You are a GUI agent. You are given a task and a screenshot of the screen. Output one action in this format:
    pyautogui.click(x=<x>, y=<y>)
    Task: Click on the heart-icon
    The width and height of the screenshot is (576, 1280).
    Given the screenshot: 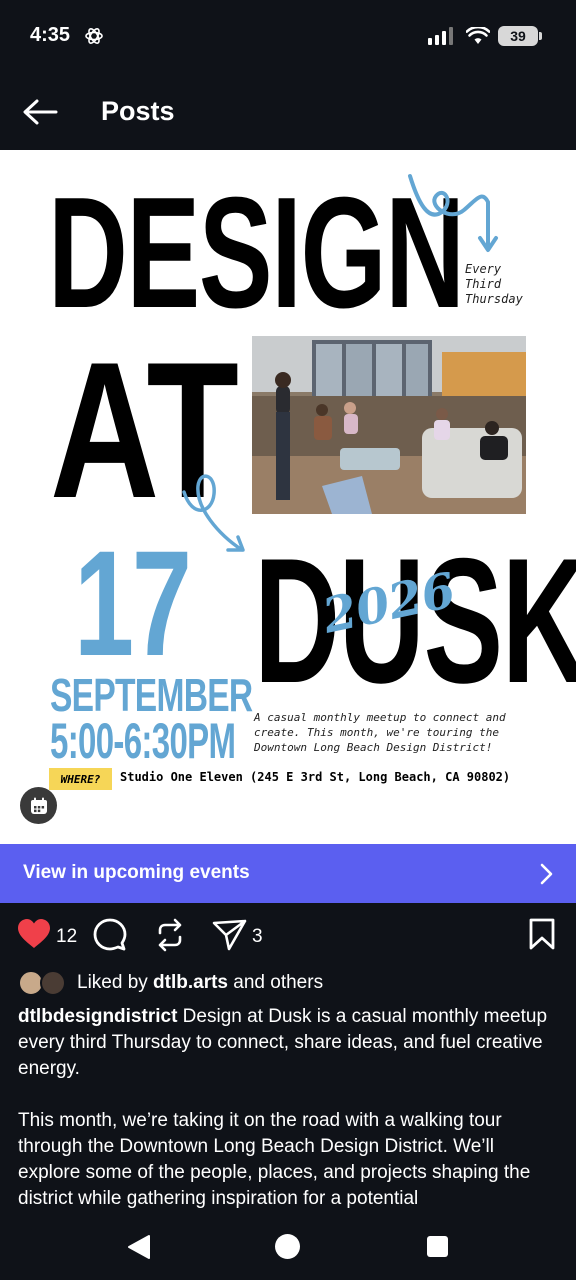 What is the action you would take?
    pyautogui.click(x=34, y=934)
    